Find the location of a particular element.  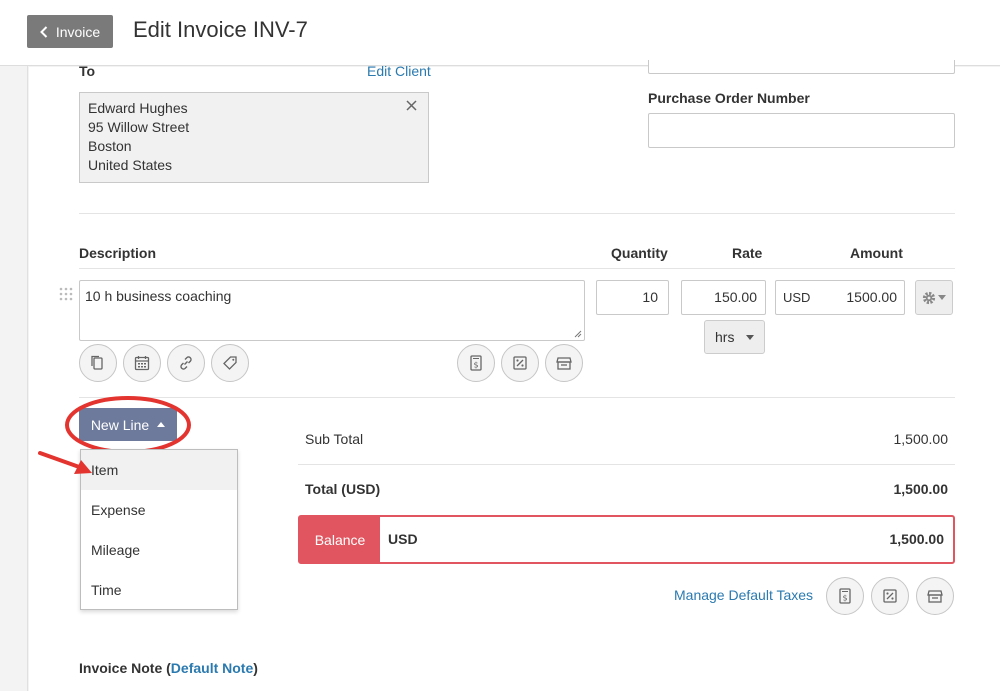

back-to-invoice-button: Invoice is located at coordinates (70, 31).